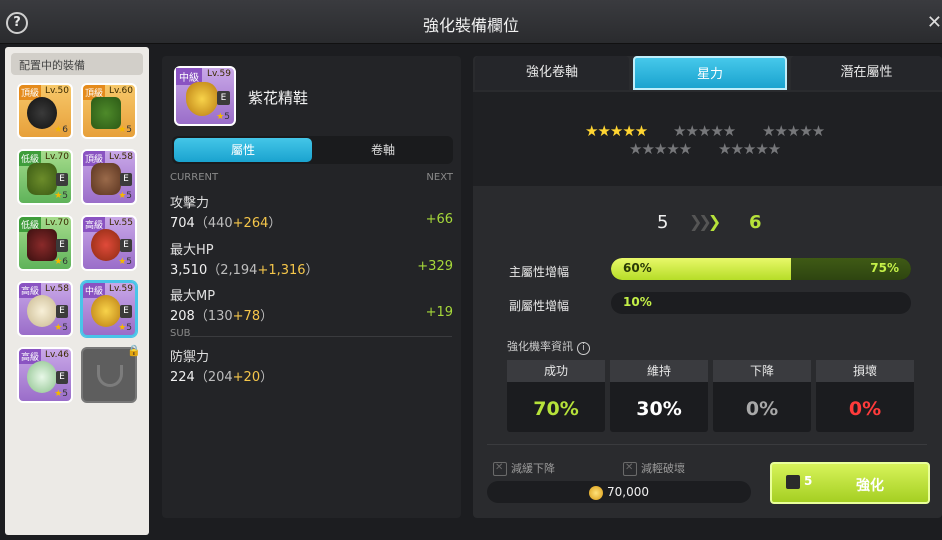 Image resolution: width=942 pixels, height=540 pixels. Describe the element at coordinates (548, 346) in the screenshot. I see `probability-title: 強化機率資訊 i` at that location.